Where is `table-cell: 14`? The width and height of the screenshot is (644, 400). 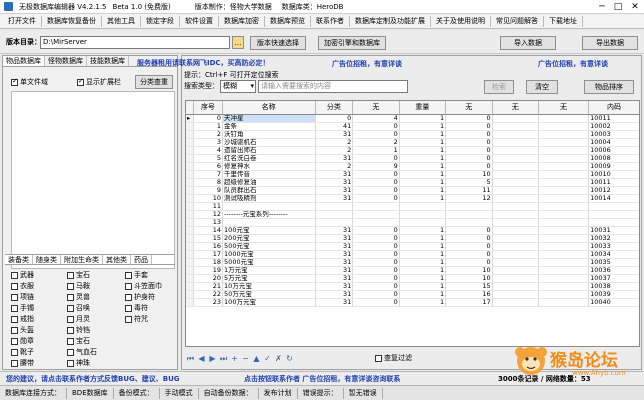
table-cell: 14 is located at coordinates (209, 230).